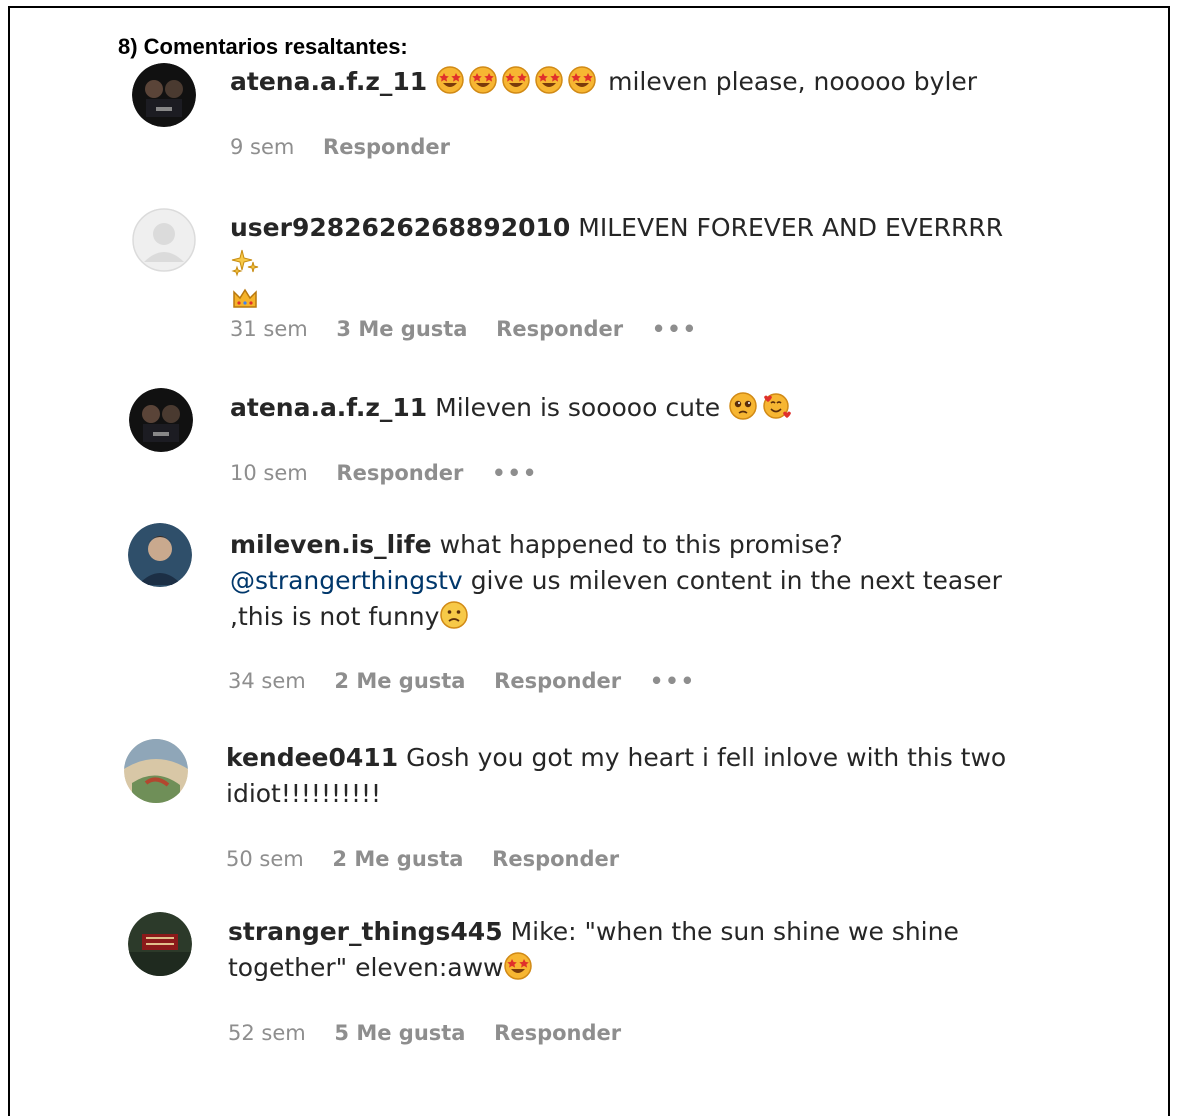 Image resolution: width=1177 pixels, height=1116 pixels. I want to click on comment-meta: 50 sem 2 Me gusta Responder, so click(433, 859).